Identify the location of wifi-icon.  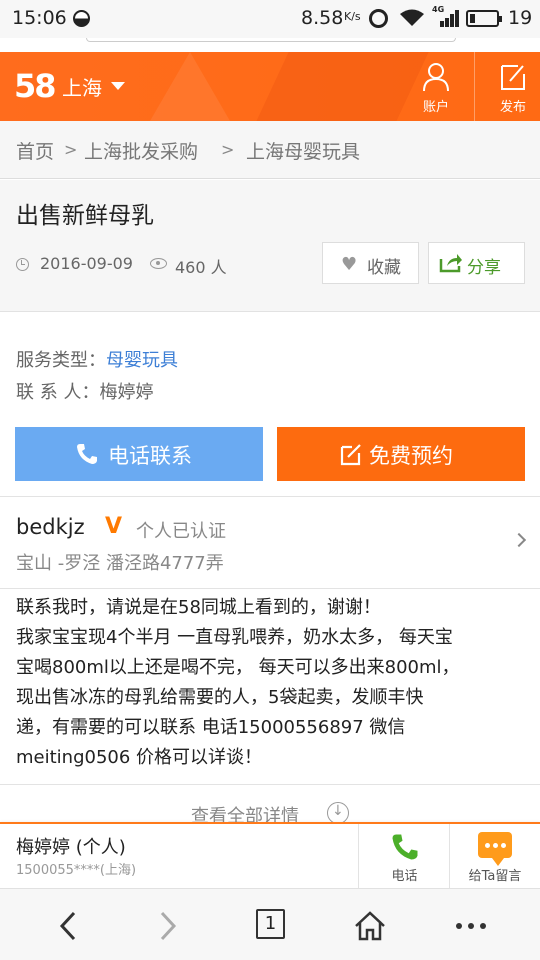
(412, 20).